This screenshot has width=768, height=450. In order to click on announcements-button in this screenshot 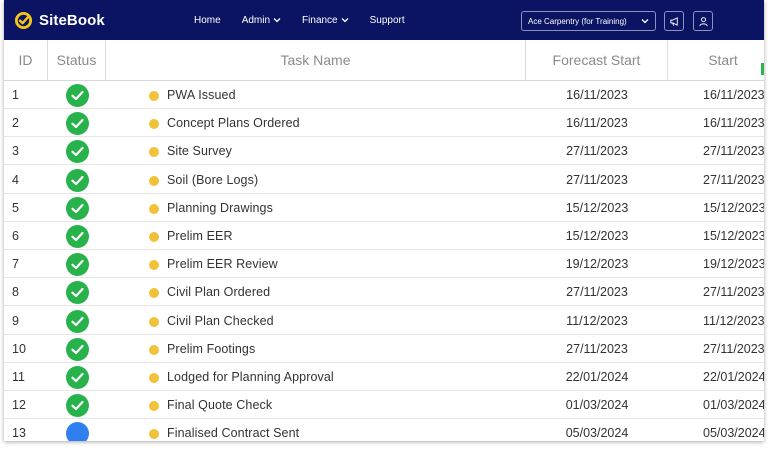, I will do `click(674, 21)`.